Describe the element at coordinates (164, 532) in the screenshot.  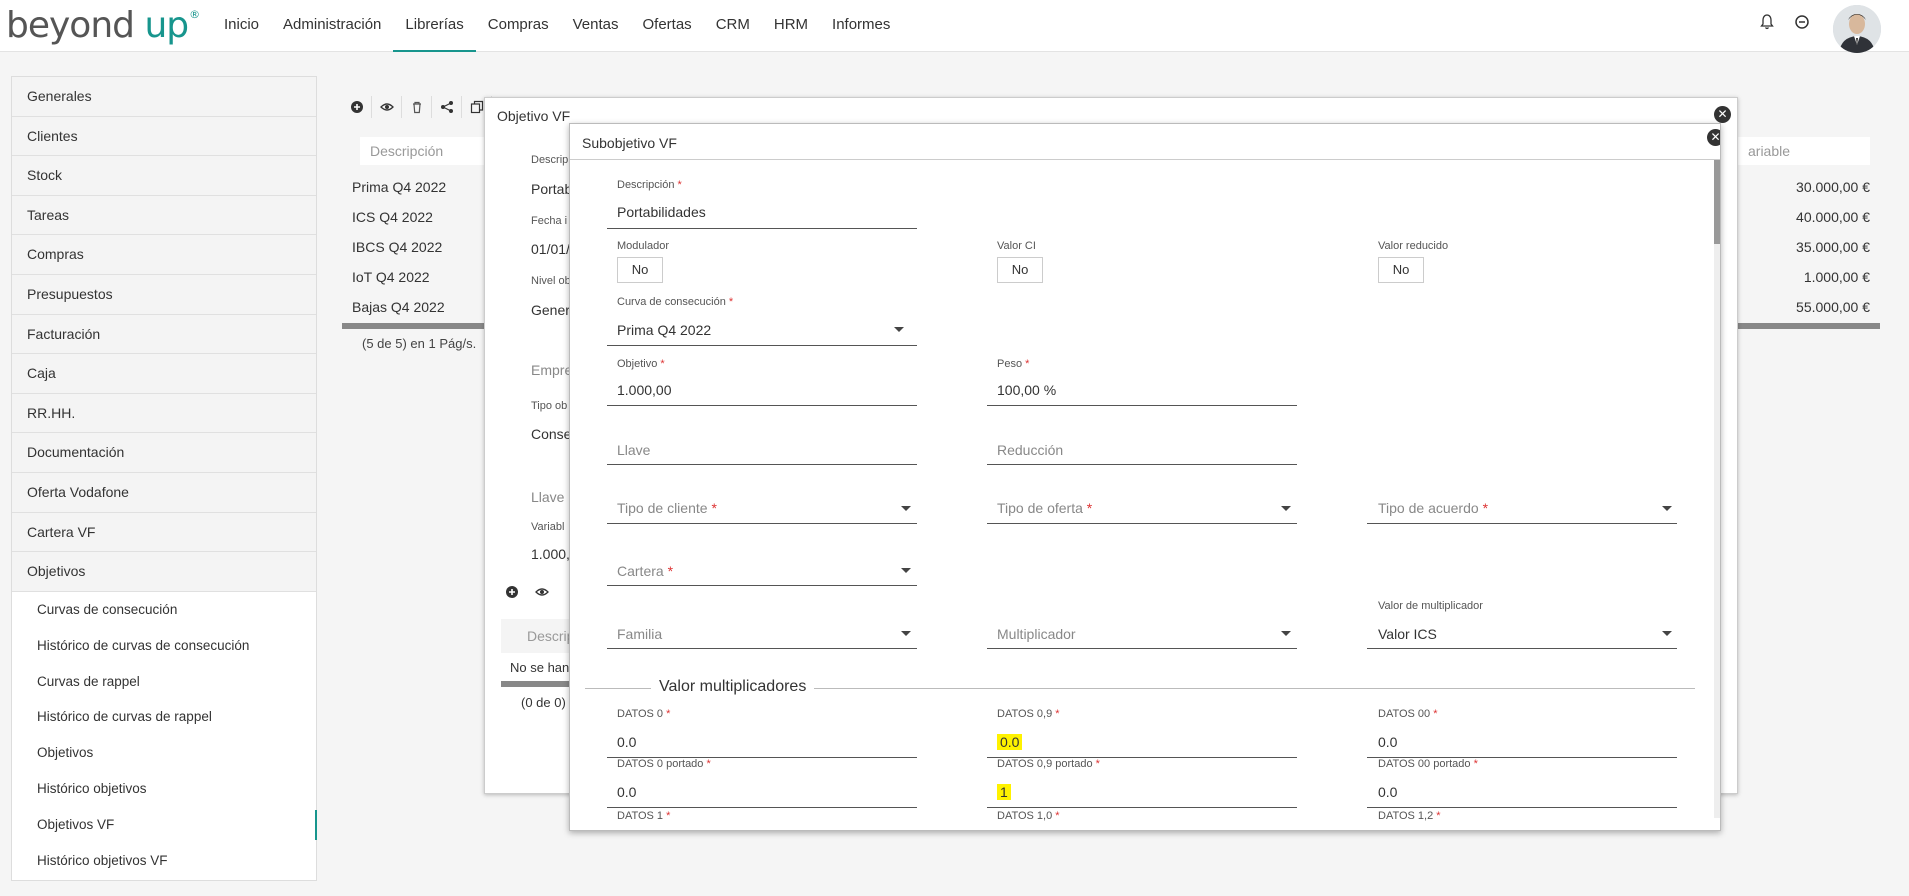
I see `sidebar-item-cartera-vf: Cartera VF` at that location.